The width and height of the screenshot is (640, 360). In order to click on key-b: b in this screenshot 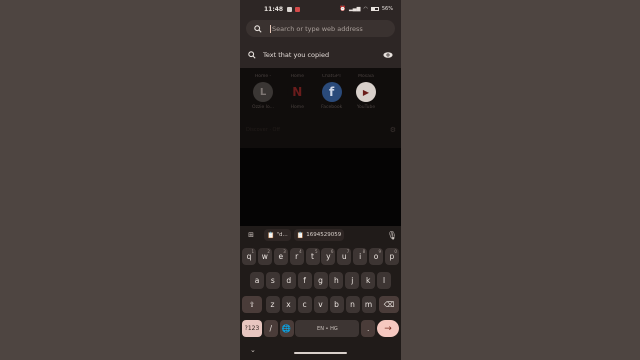, I will do `click(336, 304)`.